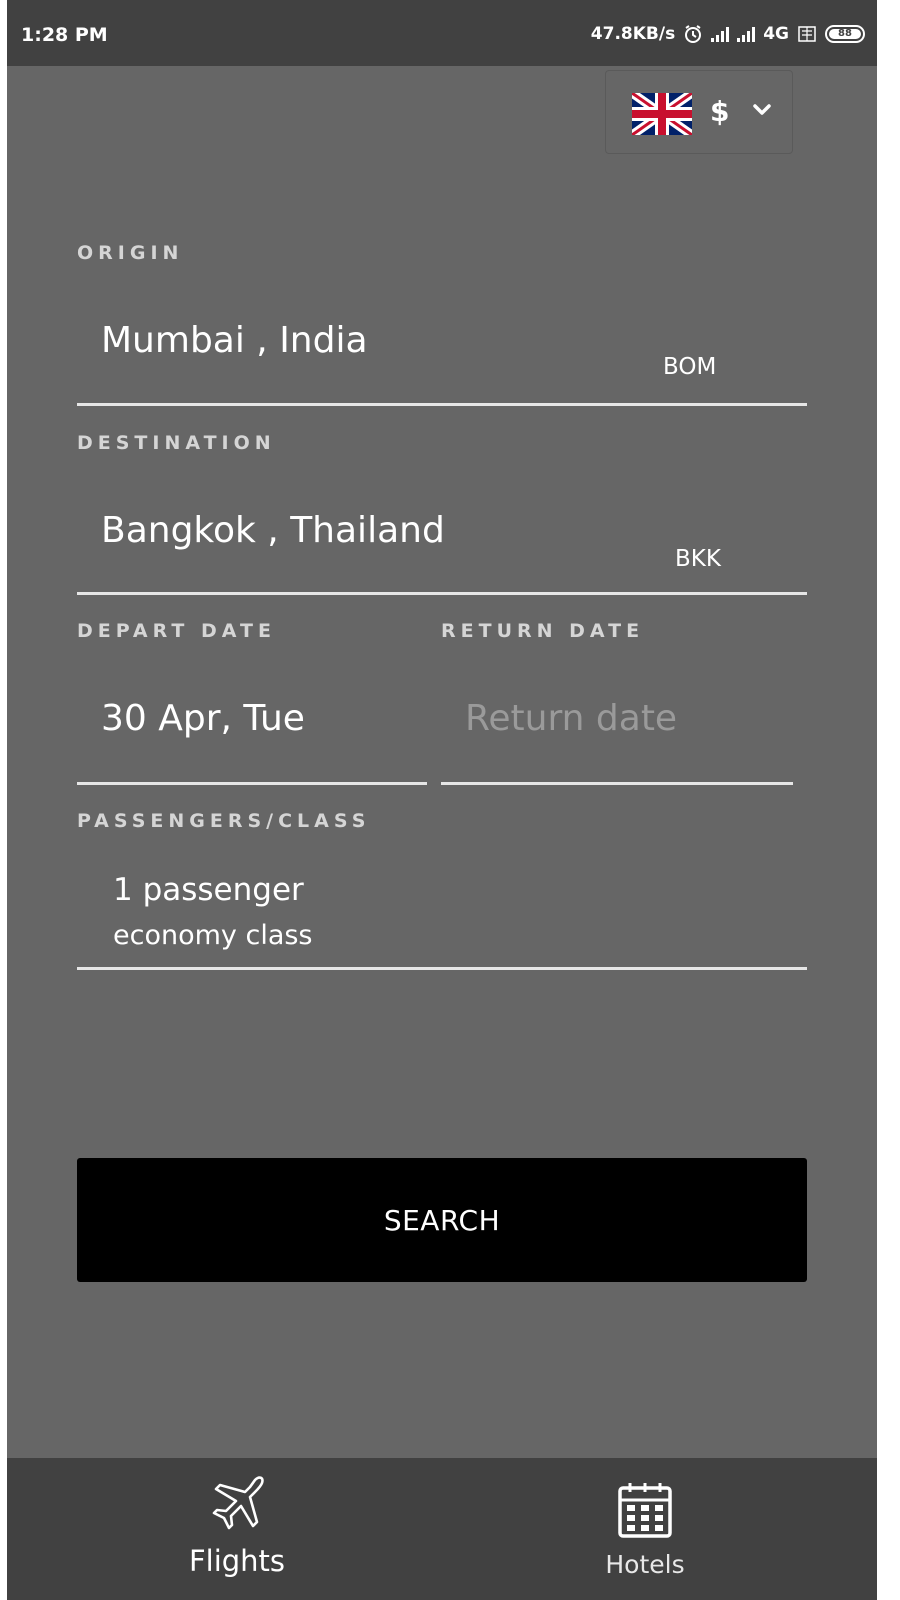  Describe the element at coordinates (698, 559) in the screenshot. I see `destination-code: BKK` at that location.